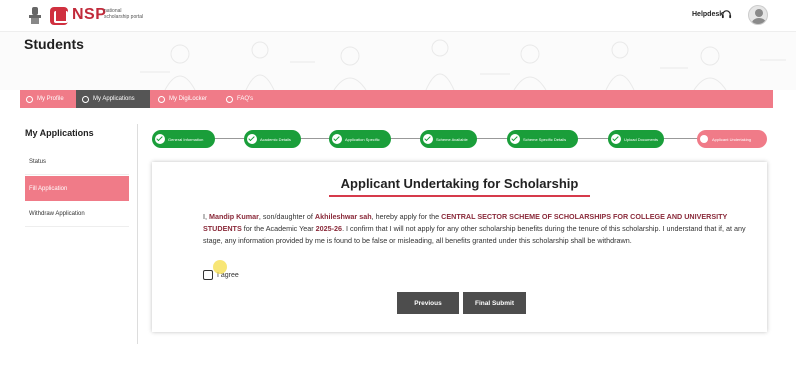 The height and width of the screenshot is (371, 796). What do you see at coordinates (398, 16) in the screenshot?
I see `top-header: NSP national scholarship portal Helpdesk` at bounding box center [398, 16].